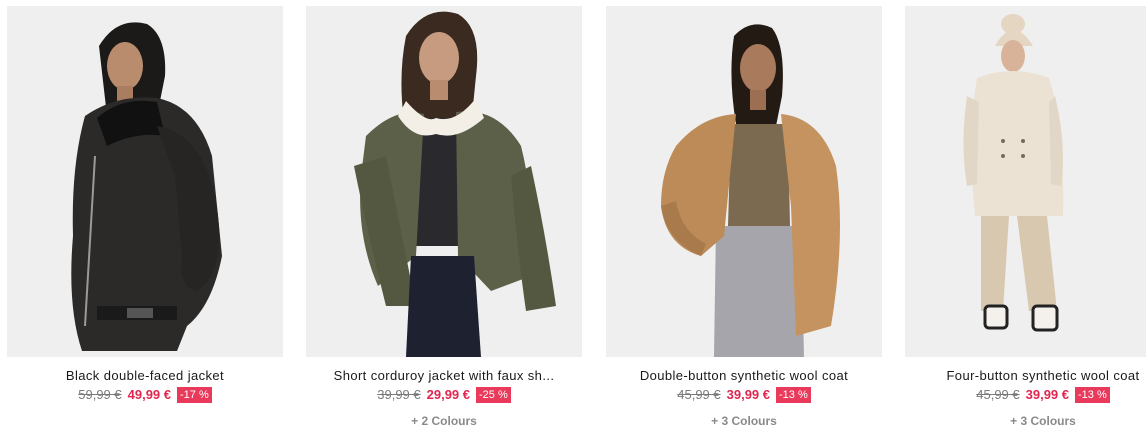 The height and width of the screenshot is (436, 1146). What do you see at coordinates (744, 375) in the screenshot?
I see `product-name: Double-button synthetic wool coat` at bounding box center [744, 375].